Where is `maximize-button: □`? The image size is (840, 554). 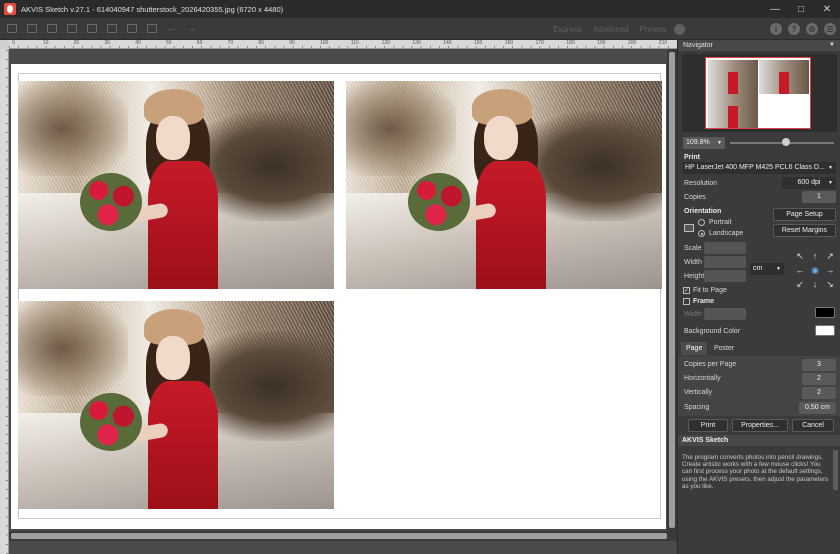 maximize-button: □ is located at coordinates (801, 9).